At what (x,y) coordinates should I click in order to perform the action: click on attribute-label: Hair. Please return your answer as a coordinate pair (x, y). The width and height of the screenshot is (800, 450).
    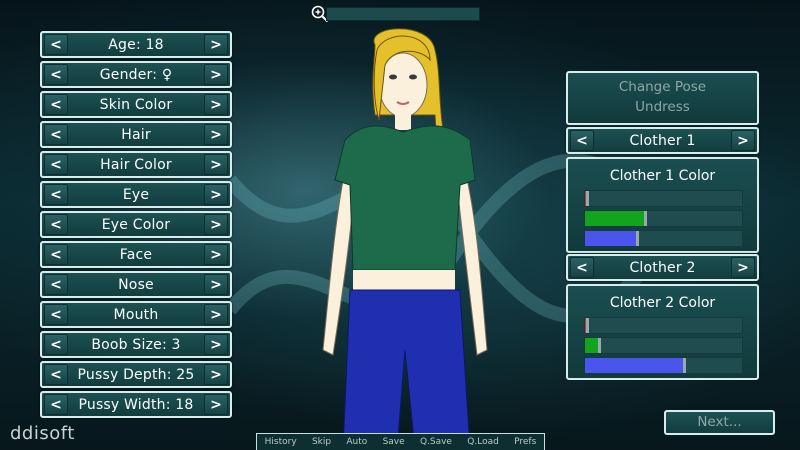
    Looking at the image, I should click on (136, 134).